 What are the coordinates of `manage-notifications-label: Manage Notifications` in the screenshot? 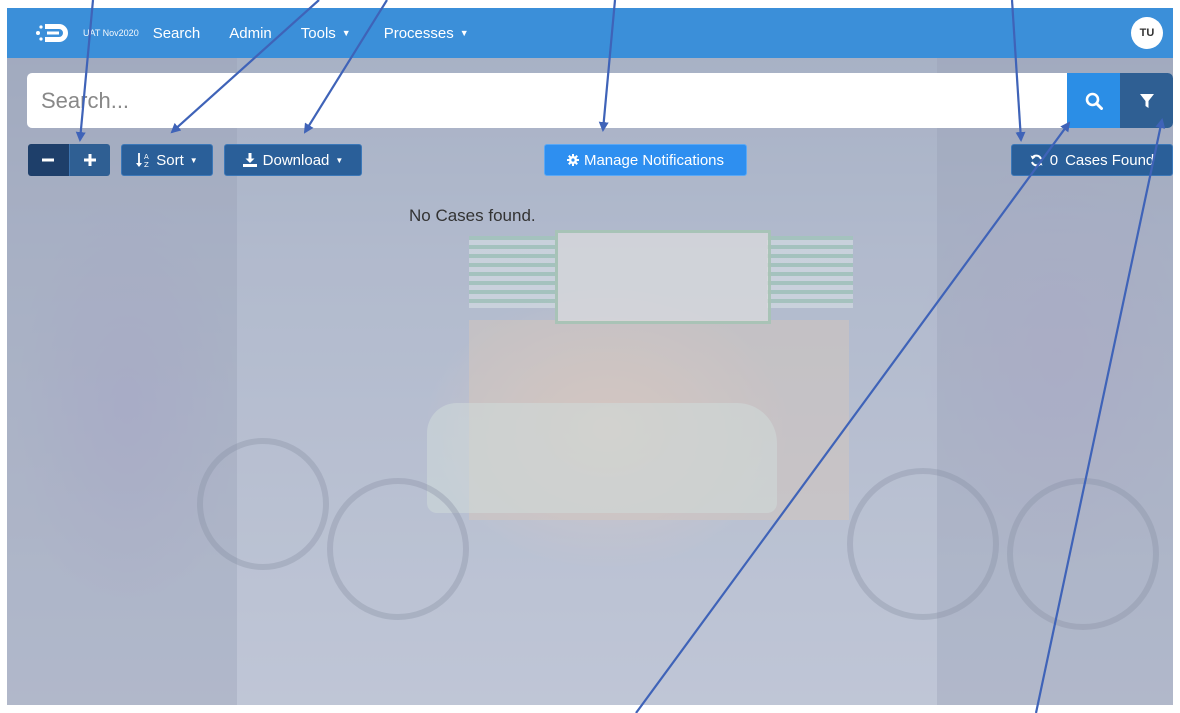 It's located at (654, 160).